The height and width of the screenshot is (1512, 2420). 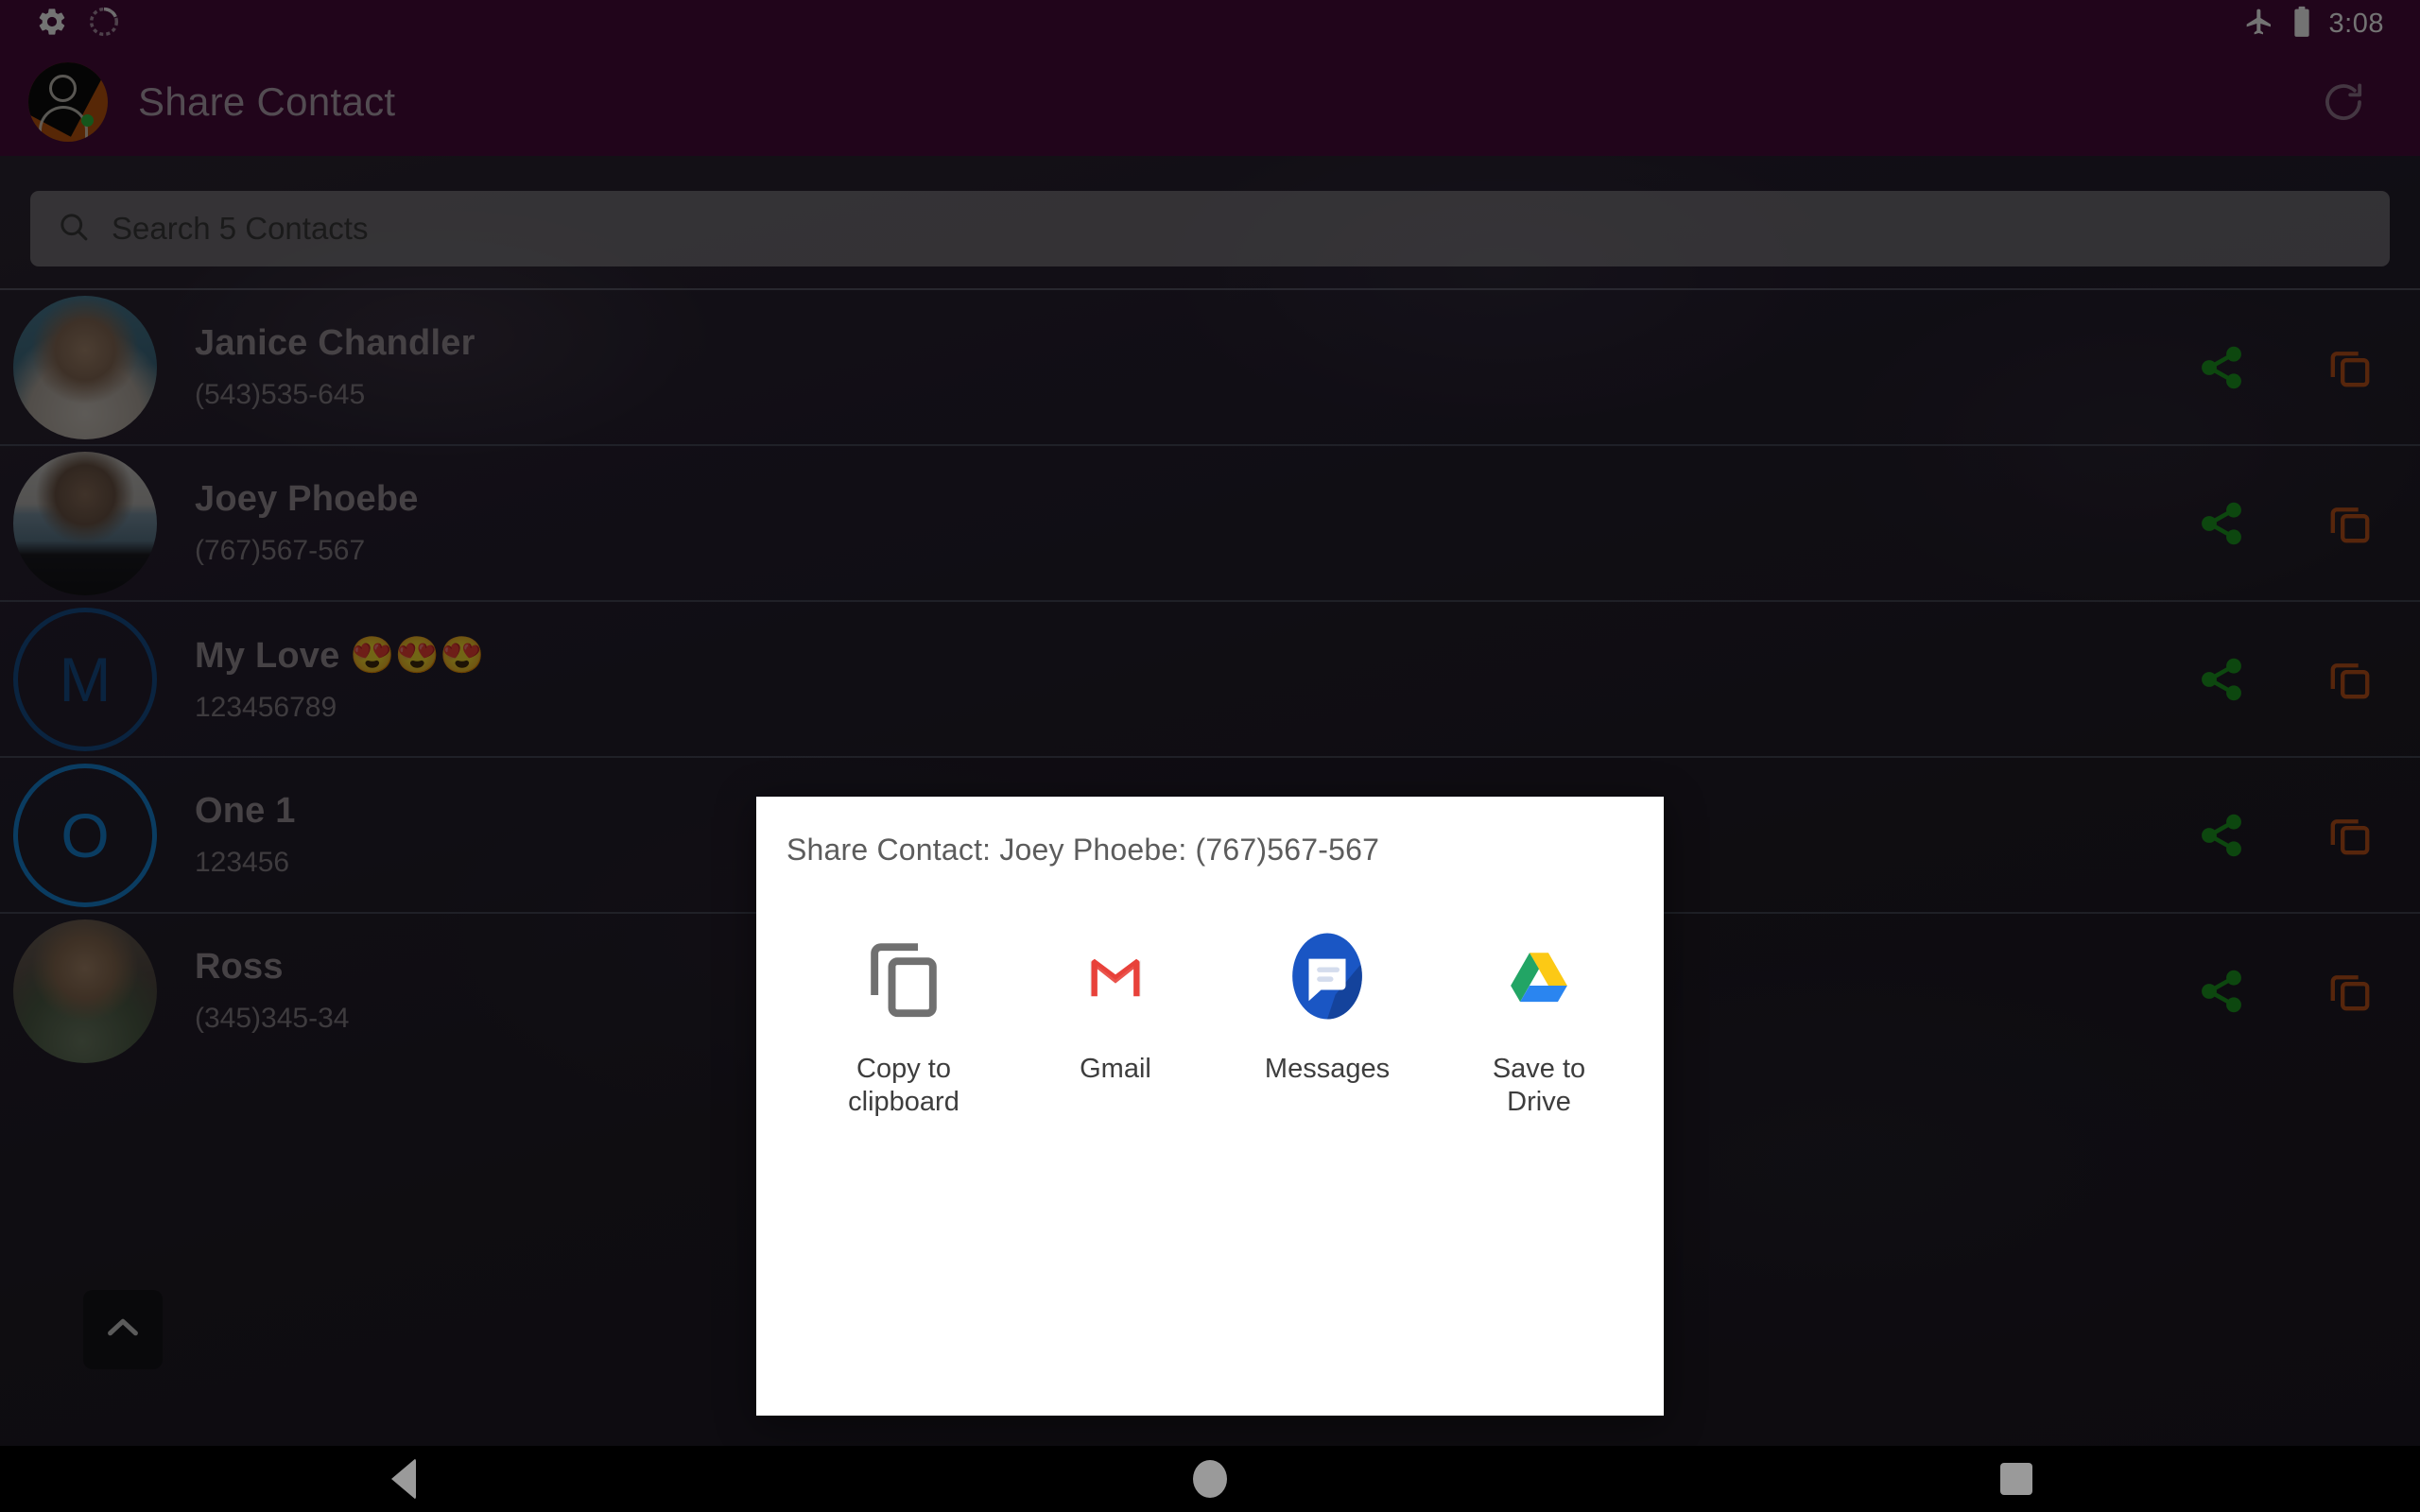 What do you see at coordinates (1327, 976) in the screenshot?
I see `messages-icon` at bounding box center [1327, 976].